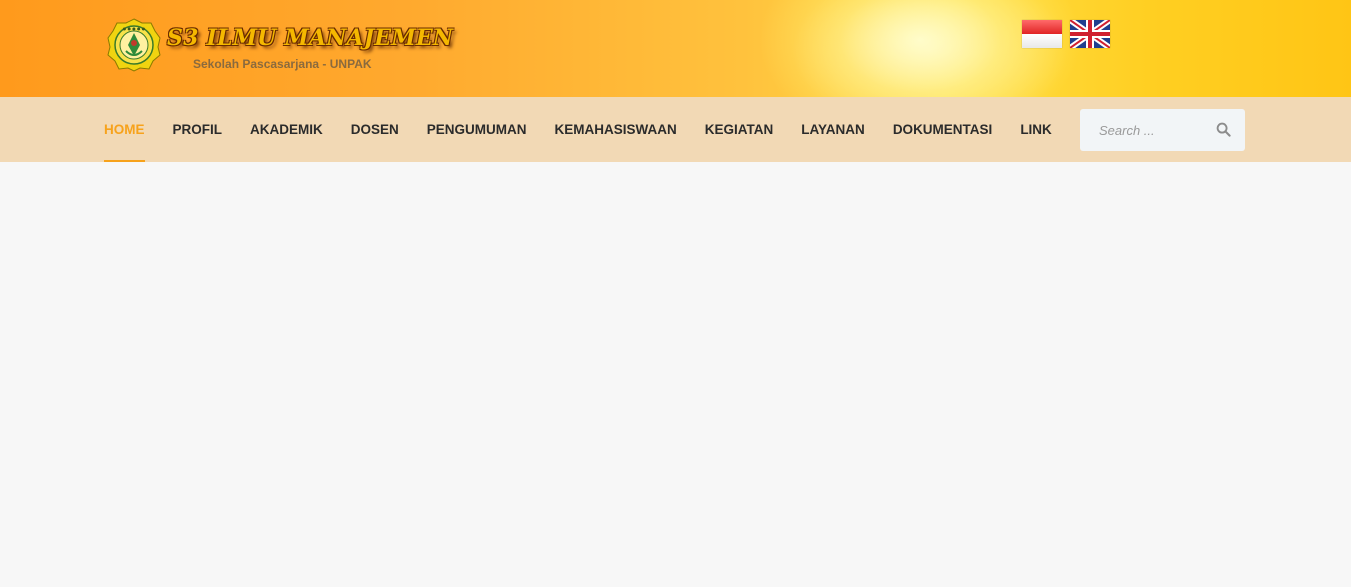 The image size is (1351, 587). What do you see at coordinates (1090, 34) in the screenshot?
I see `uk-flag-icon` at bounding box center [1090, 34].